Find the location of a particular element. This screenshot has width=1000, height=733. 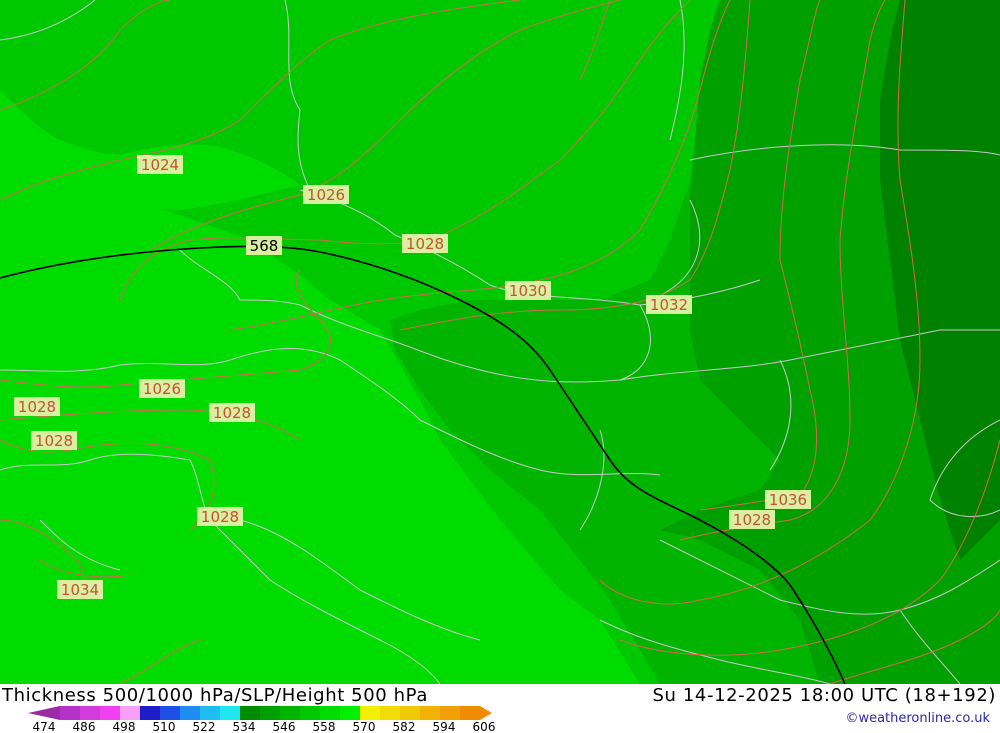

isobar-label-text: 1030 is located at coordinates (528, 291).